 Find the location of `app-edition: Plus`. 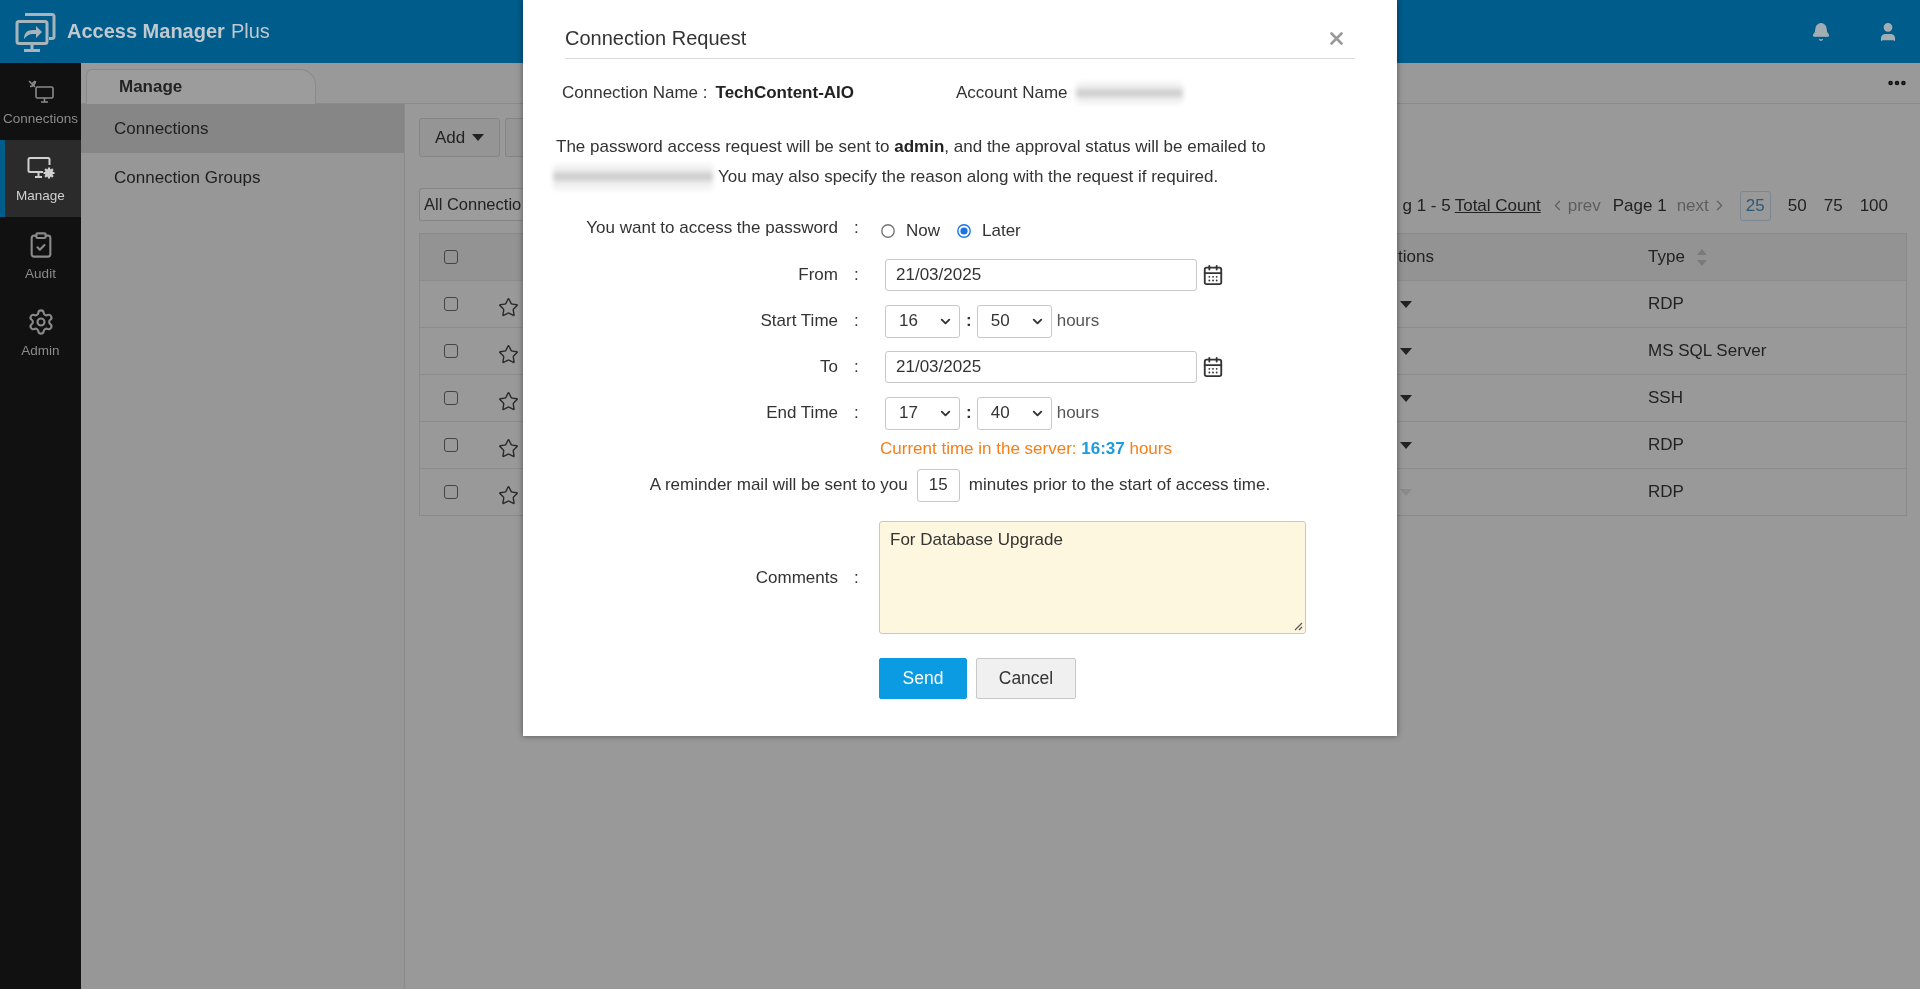

app-edition: Plus is located at coordinates (250, 31).